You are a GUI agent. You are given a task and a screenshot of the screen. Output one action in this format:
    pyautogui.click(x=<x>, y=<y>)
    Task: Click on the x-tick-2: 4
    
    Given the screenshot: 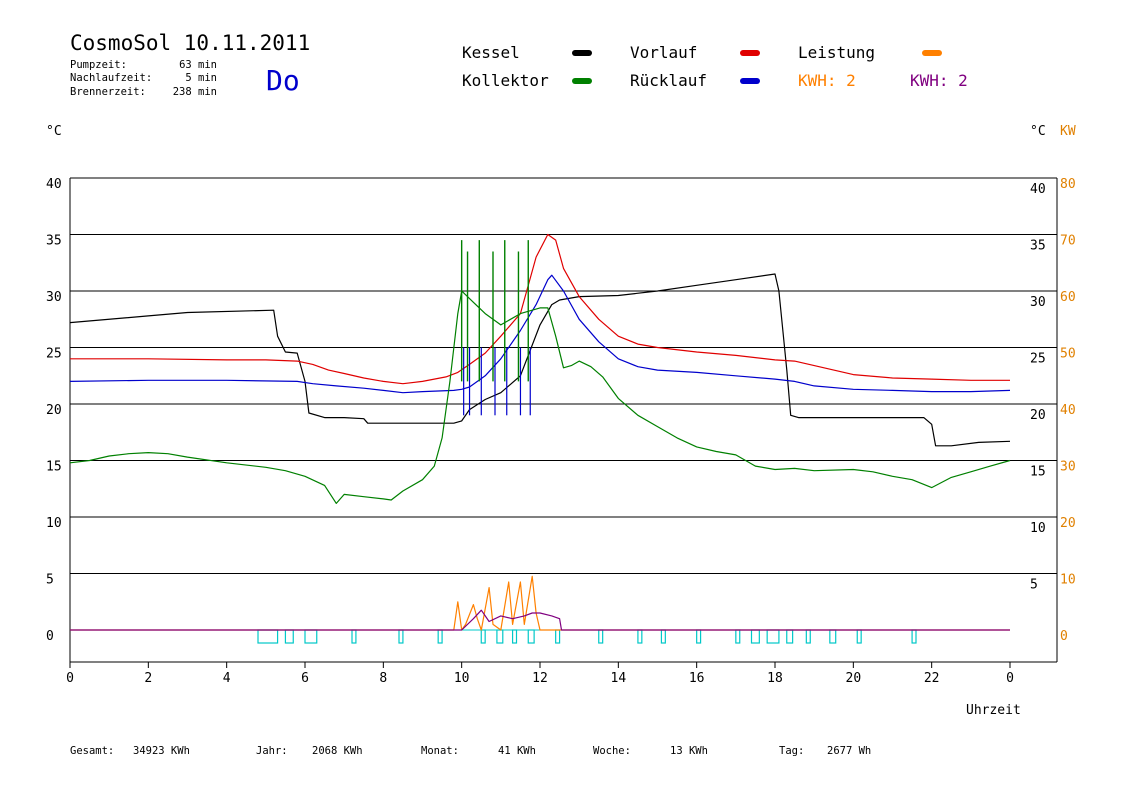 What is the action you would take?
    pyautogui.click(x=227, y=678)
    